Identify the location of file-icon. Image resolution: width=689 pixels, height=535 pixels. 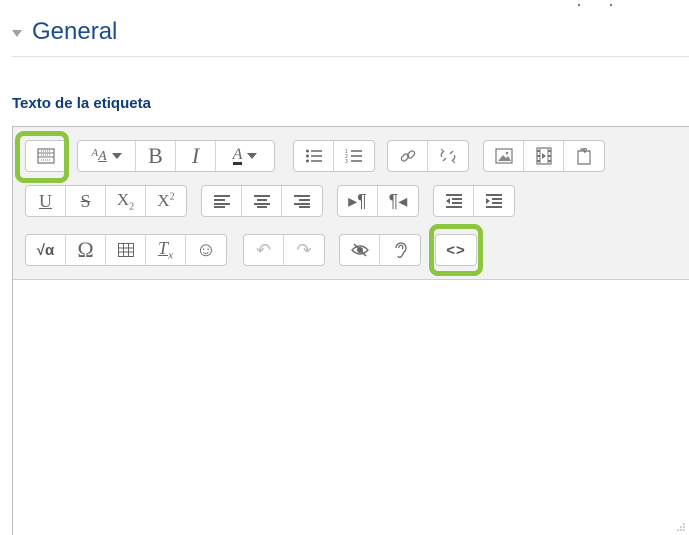
(584, 156).